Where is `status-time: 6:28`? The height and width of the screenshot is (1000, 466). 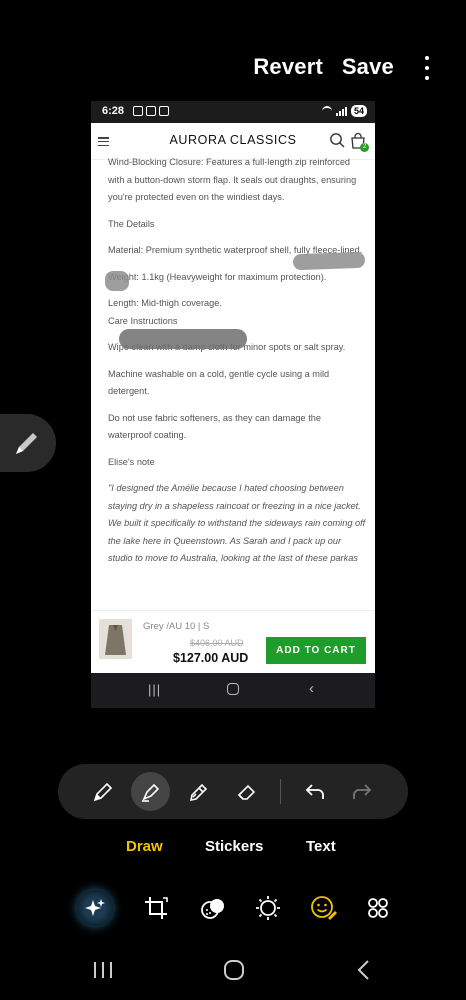 status-time: 6:28 is located at coordinates (113, 111).